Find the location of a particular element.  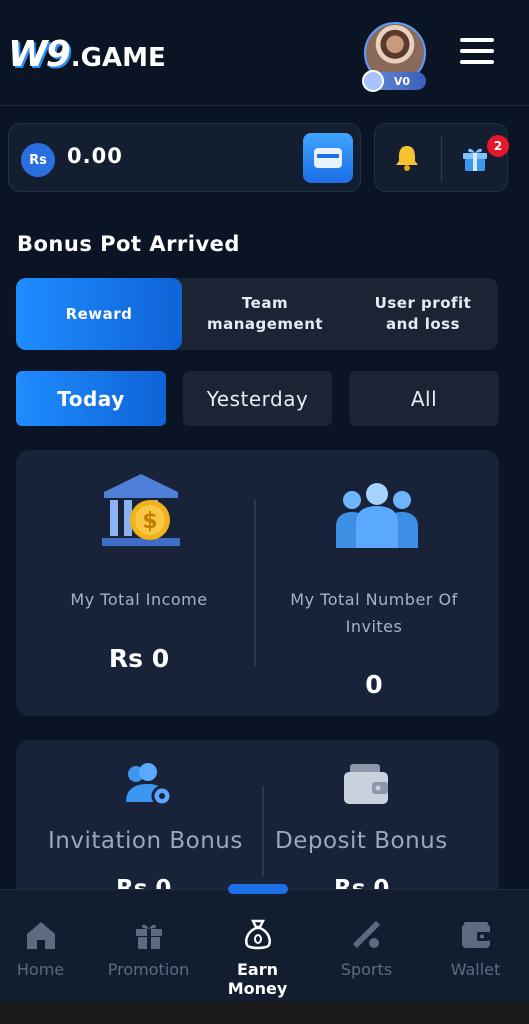

nav-label: Wallet is located at coordinates (475, 969).